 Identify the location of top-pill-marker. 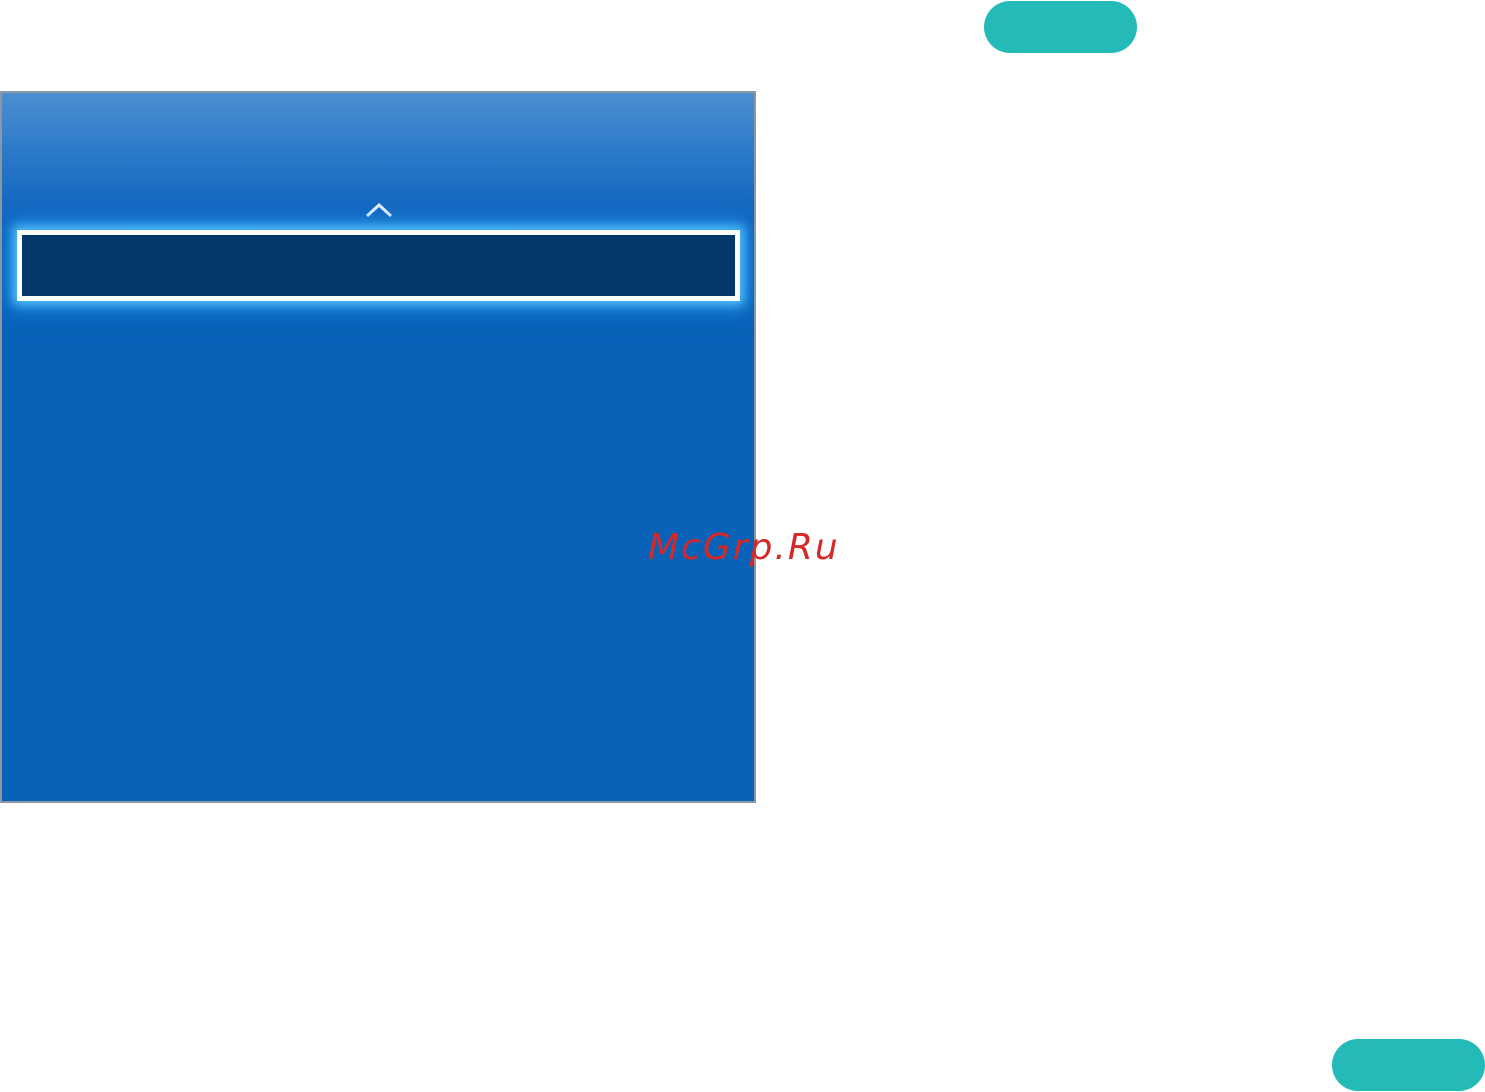
(1060, 27).